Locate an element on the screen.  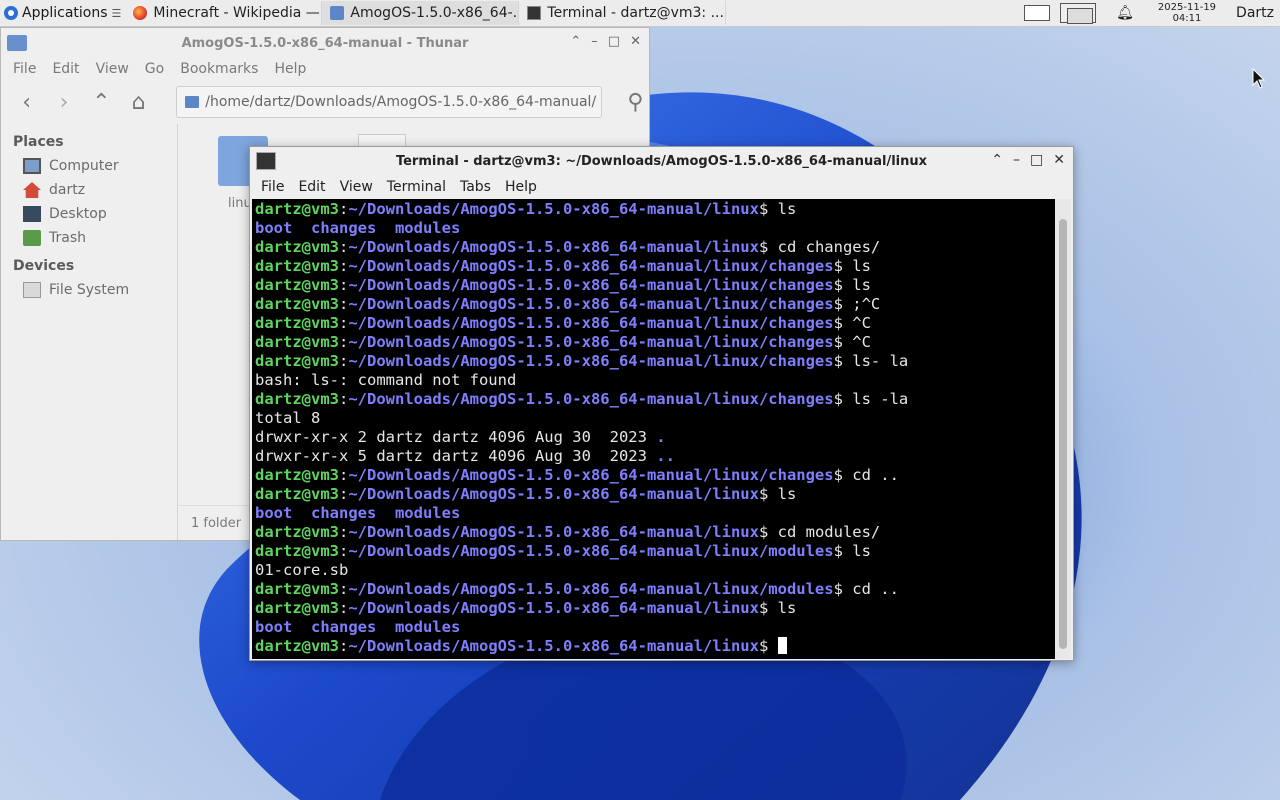
terminal-menu-file: File is located at coordinates (272, 187).